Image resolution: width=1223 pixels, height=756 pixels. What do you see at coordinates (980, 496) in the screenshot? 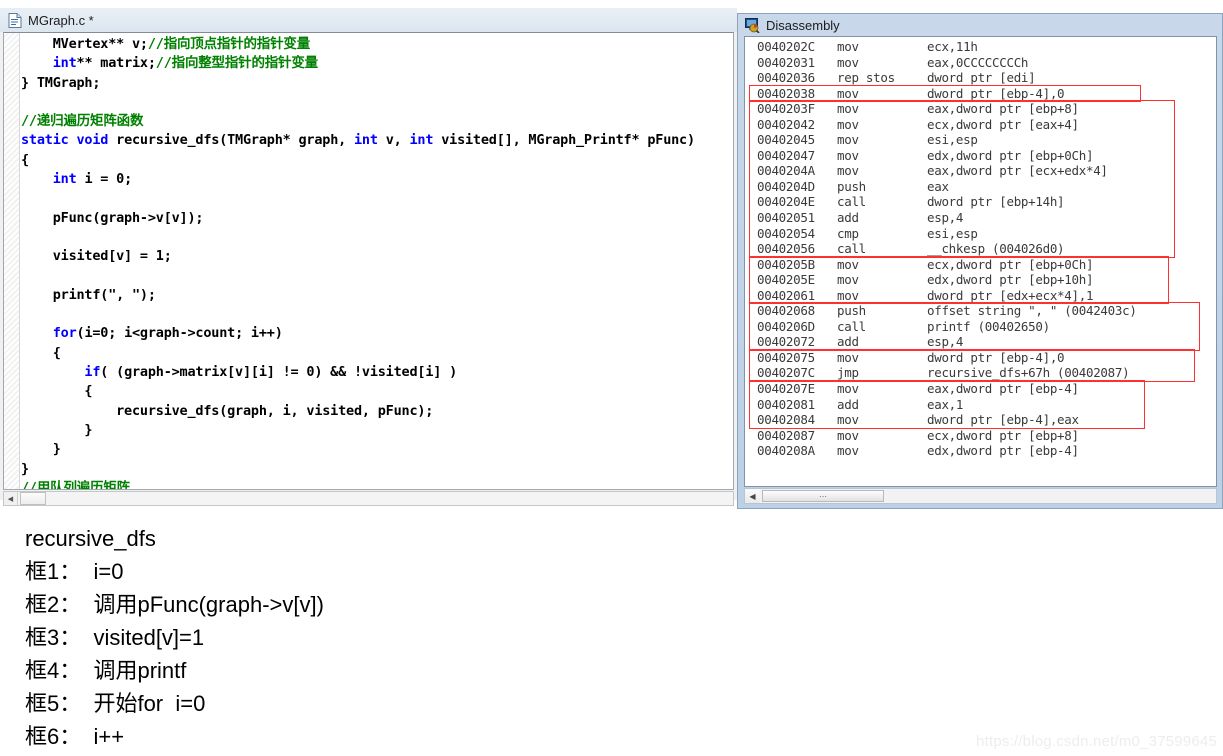
I see `disassembly-horizontal-scrollbar: ◀ ⋯` at bounding box center [980, 496].